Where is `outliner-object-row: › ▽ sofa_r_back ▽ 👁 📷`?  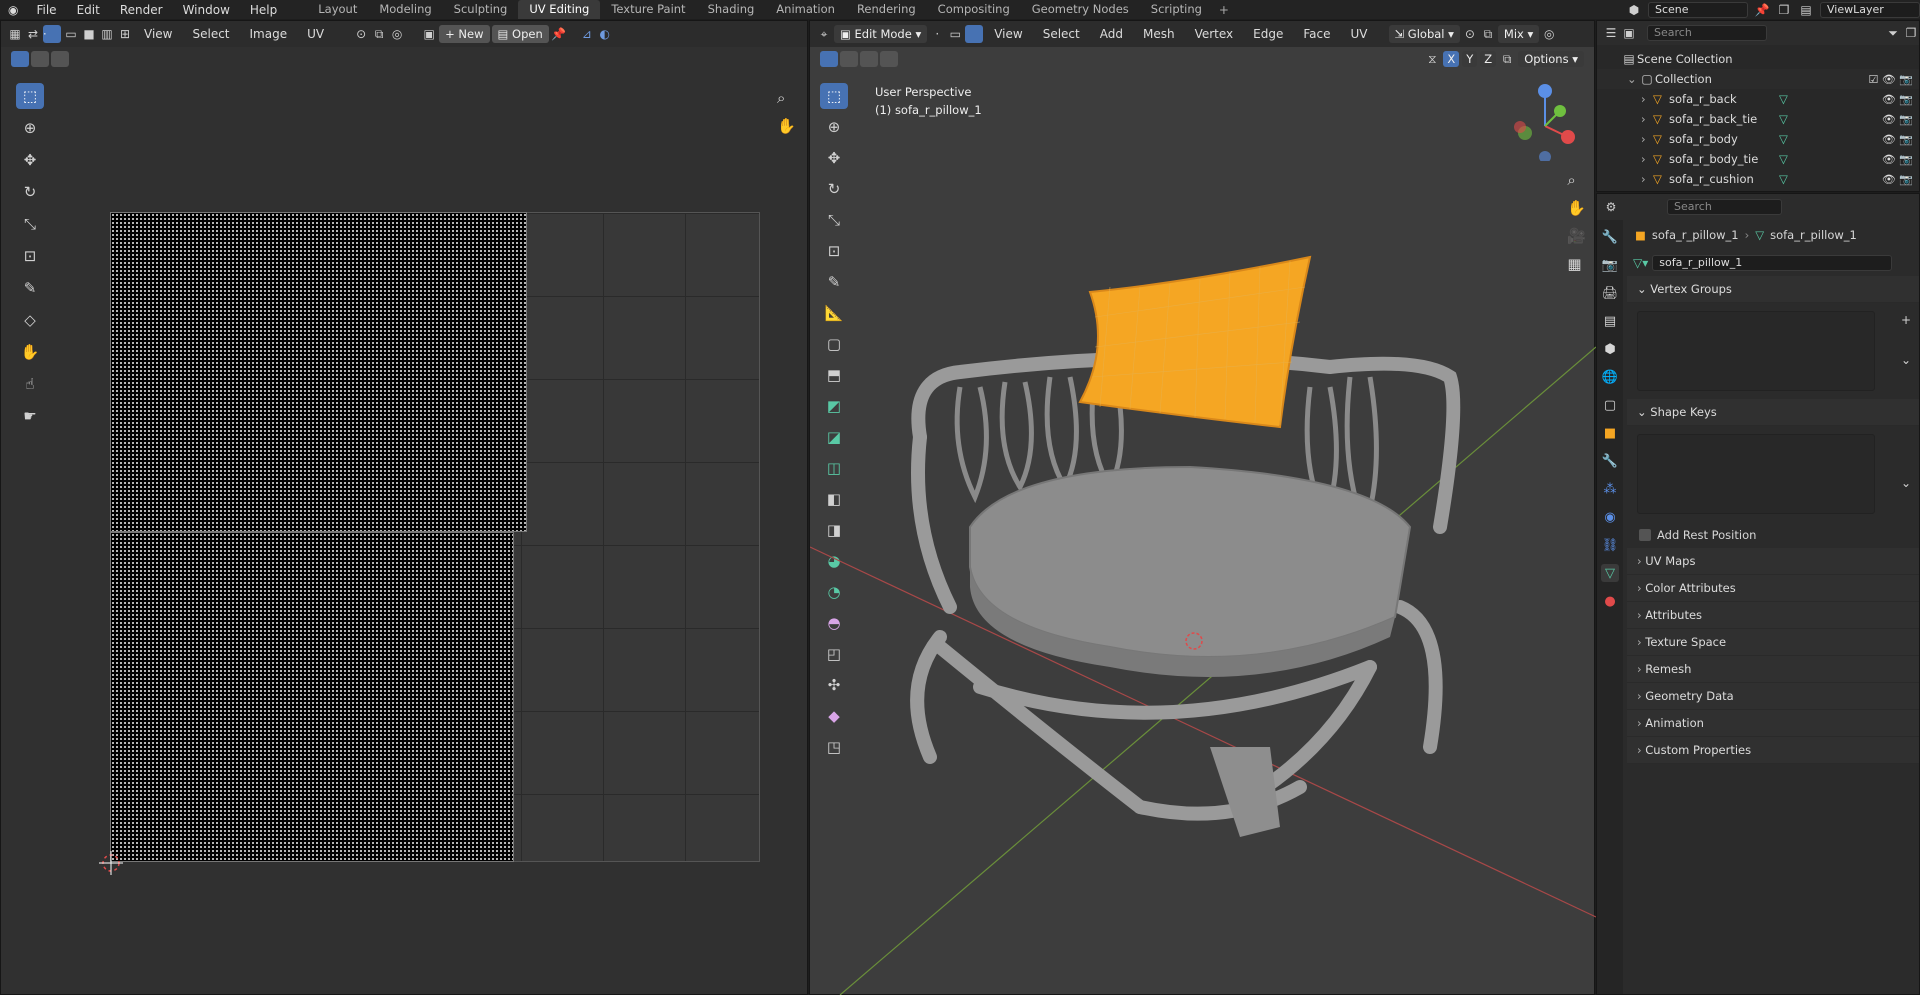
outliner-object-row: › ▽ sofa_r_back ▽ 👁 📷 is located at coordinates (1758, 99).